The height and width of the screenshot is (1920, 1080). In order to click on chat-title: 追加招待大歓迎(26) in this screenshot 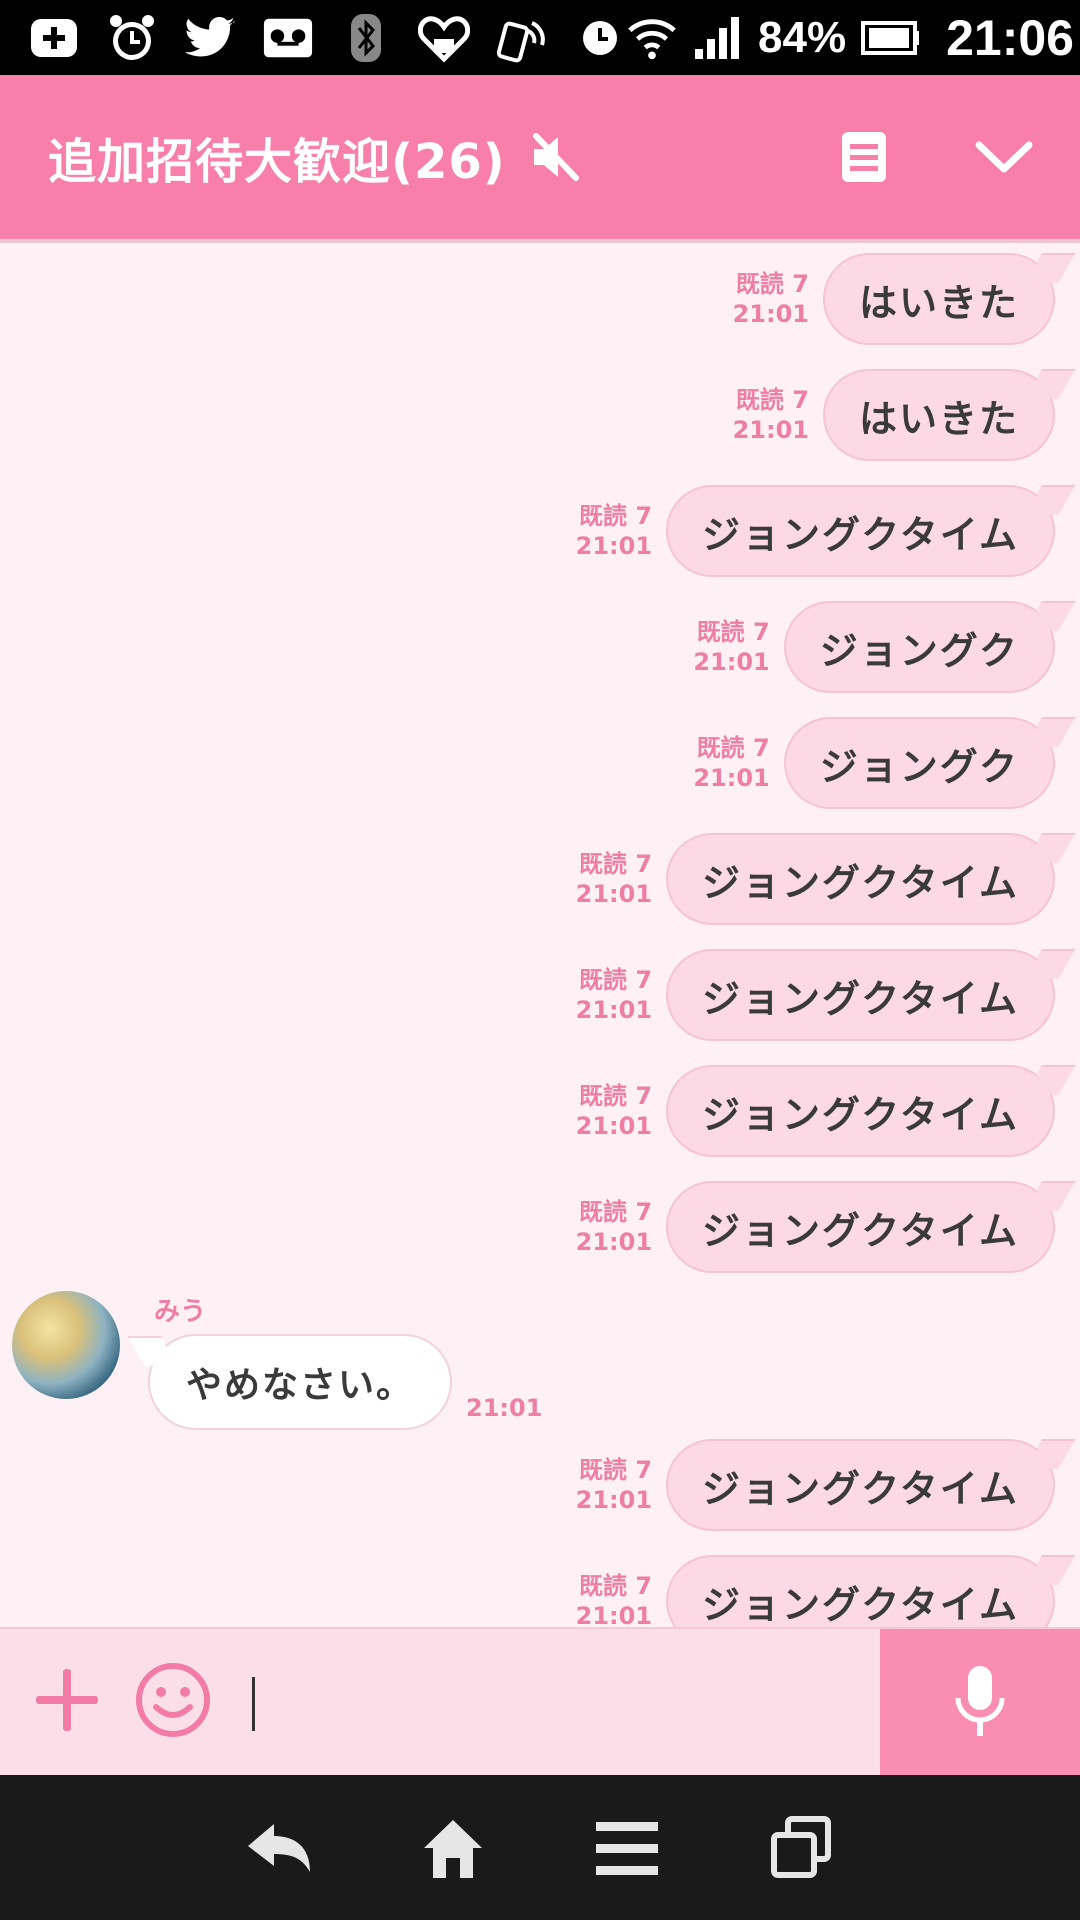, I will do `click(277, 157)`.